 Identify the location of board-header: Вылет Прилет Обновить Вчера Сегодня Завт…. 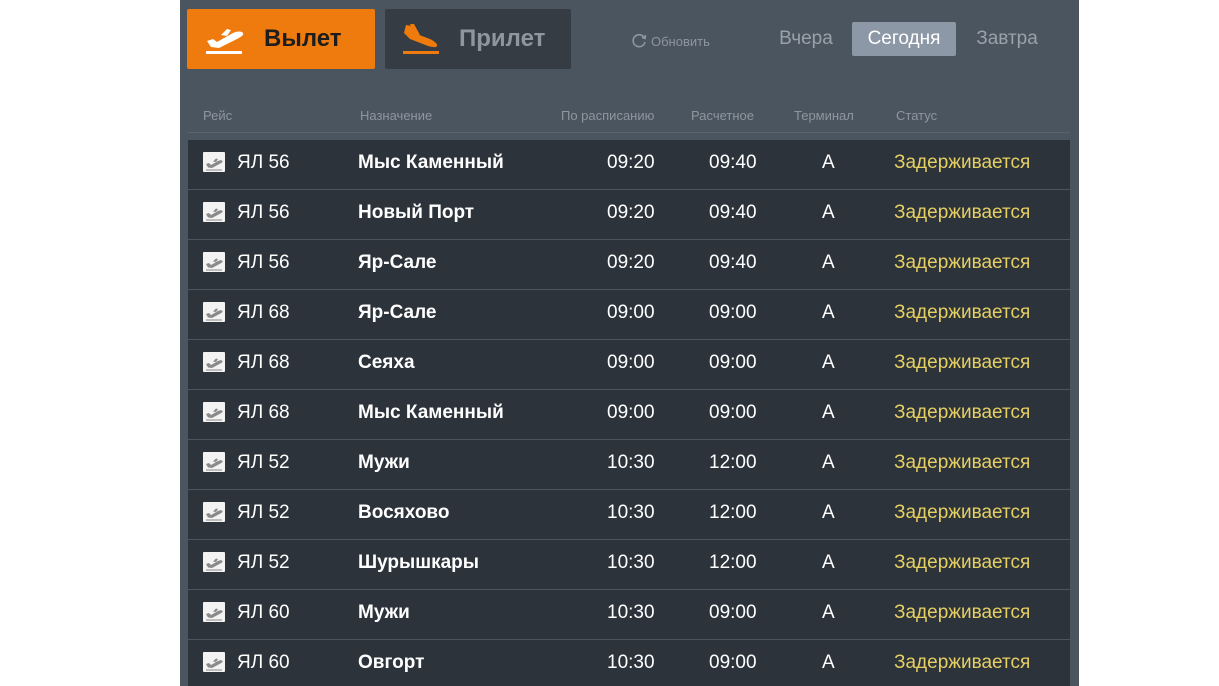
(629, 40).